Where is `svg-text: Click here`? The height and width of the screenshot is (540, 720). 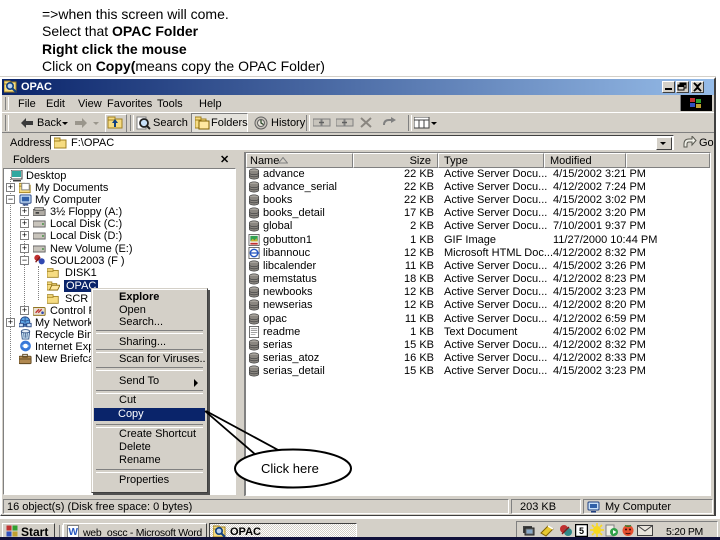
svg-text: Click here is located at coordinates (290, 468).